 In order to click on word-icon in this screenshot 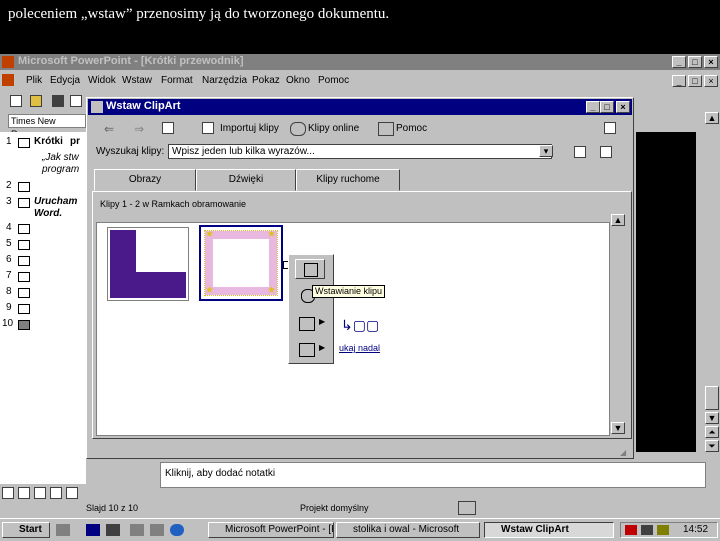, I will do `click(93, 530)`.